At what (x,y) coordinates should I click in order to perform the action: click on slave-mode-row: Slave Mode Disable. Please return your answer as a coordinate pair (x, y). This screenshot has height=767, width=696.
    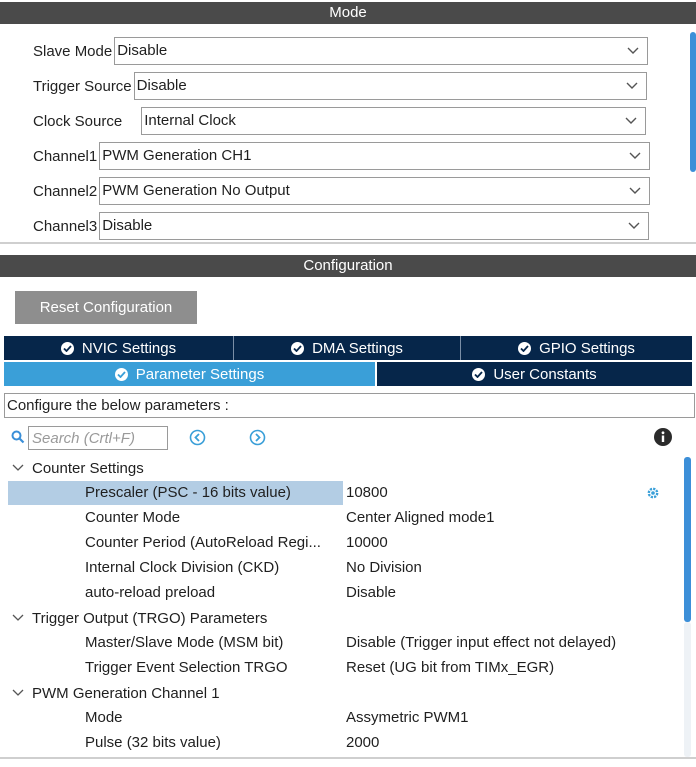
    Looking at the image, I should click on (341, 51).